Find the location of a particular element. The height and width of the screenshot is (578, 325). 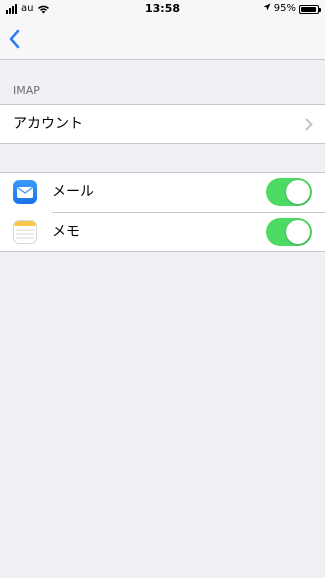

battery-fill is located at coordinates (308, 9).